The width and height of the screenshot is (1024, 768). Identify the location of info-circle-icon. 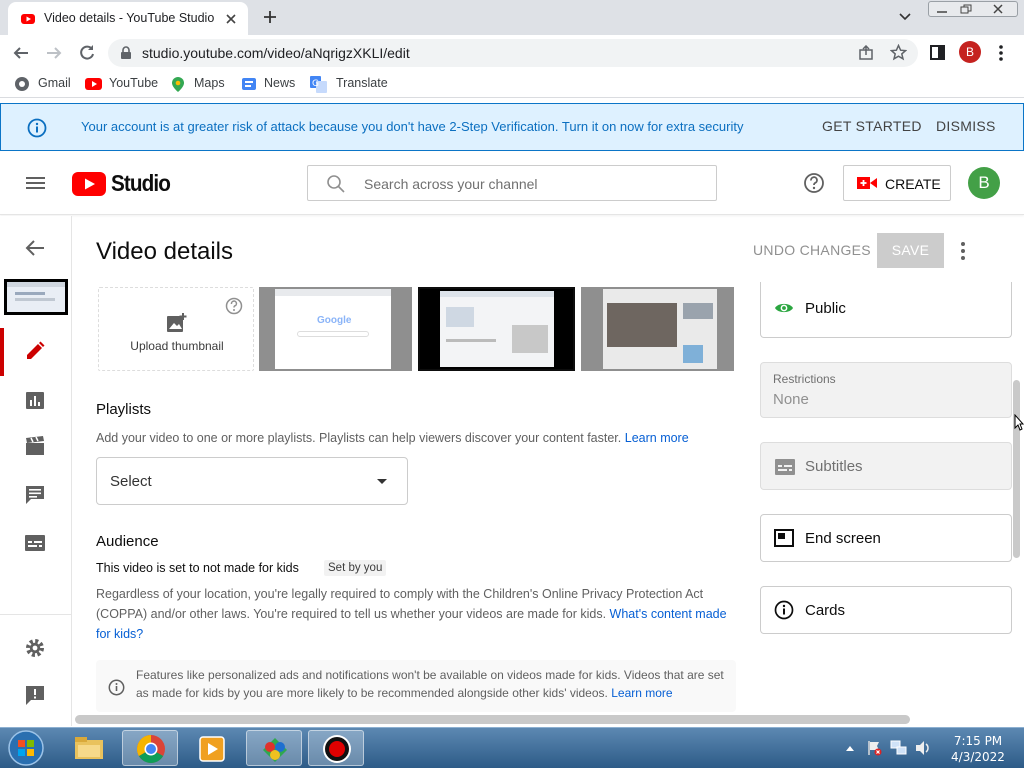
(784, 610).